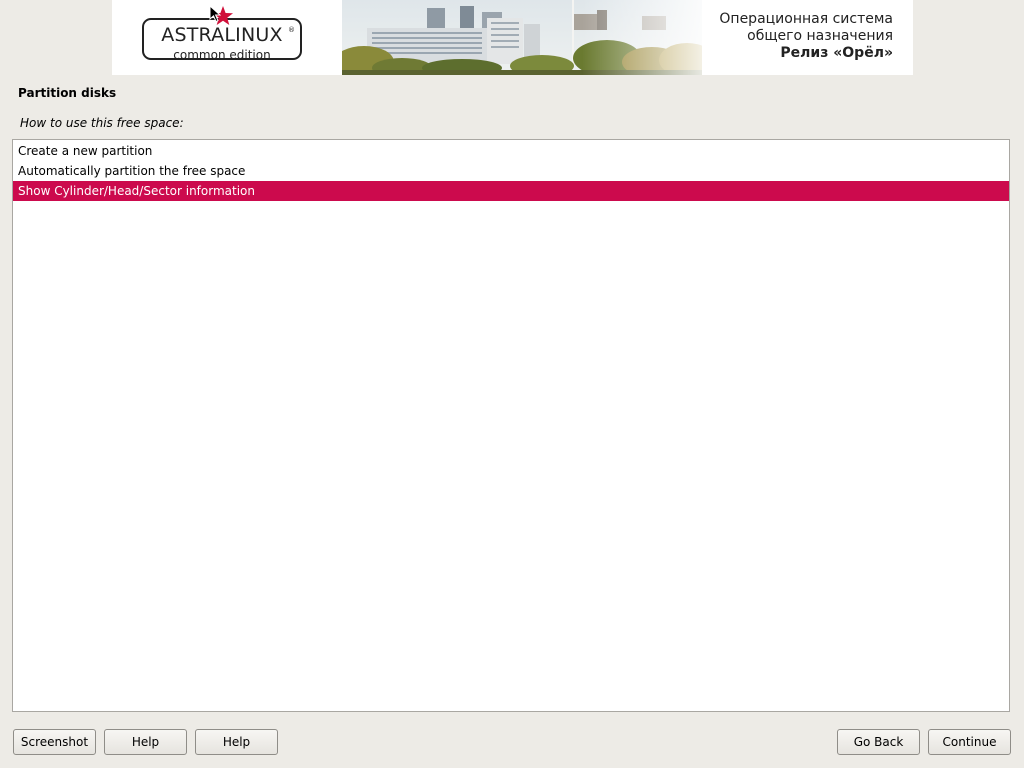 This screenshot has width=1024, height=768. Describe the element at coordinates (511, 151) in the screenshot. I see `list-item-create-partition: Create a new partition` at that location.